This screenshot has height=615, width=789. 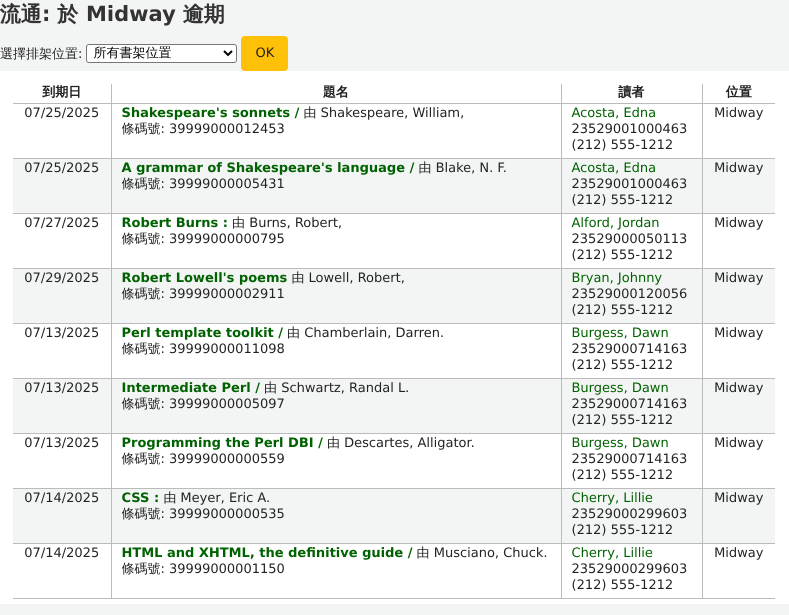 What do you see at coordinates (462, 168) in the screenshot?
I see `author-text: 由 Blake, N. F.` at bounding box center [462, 168].